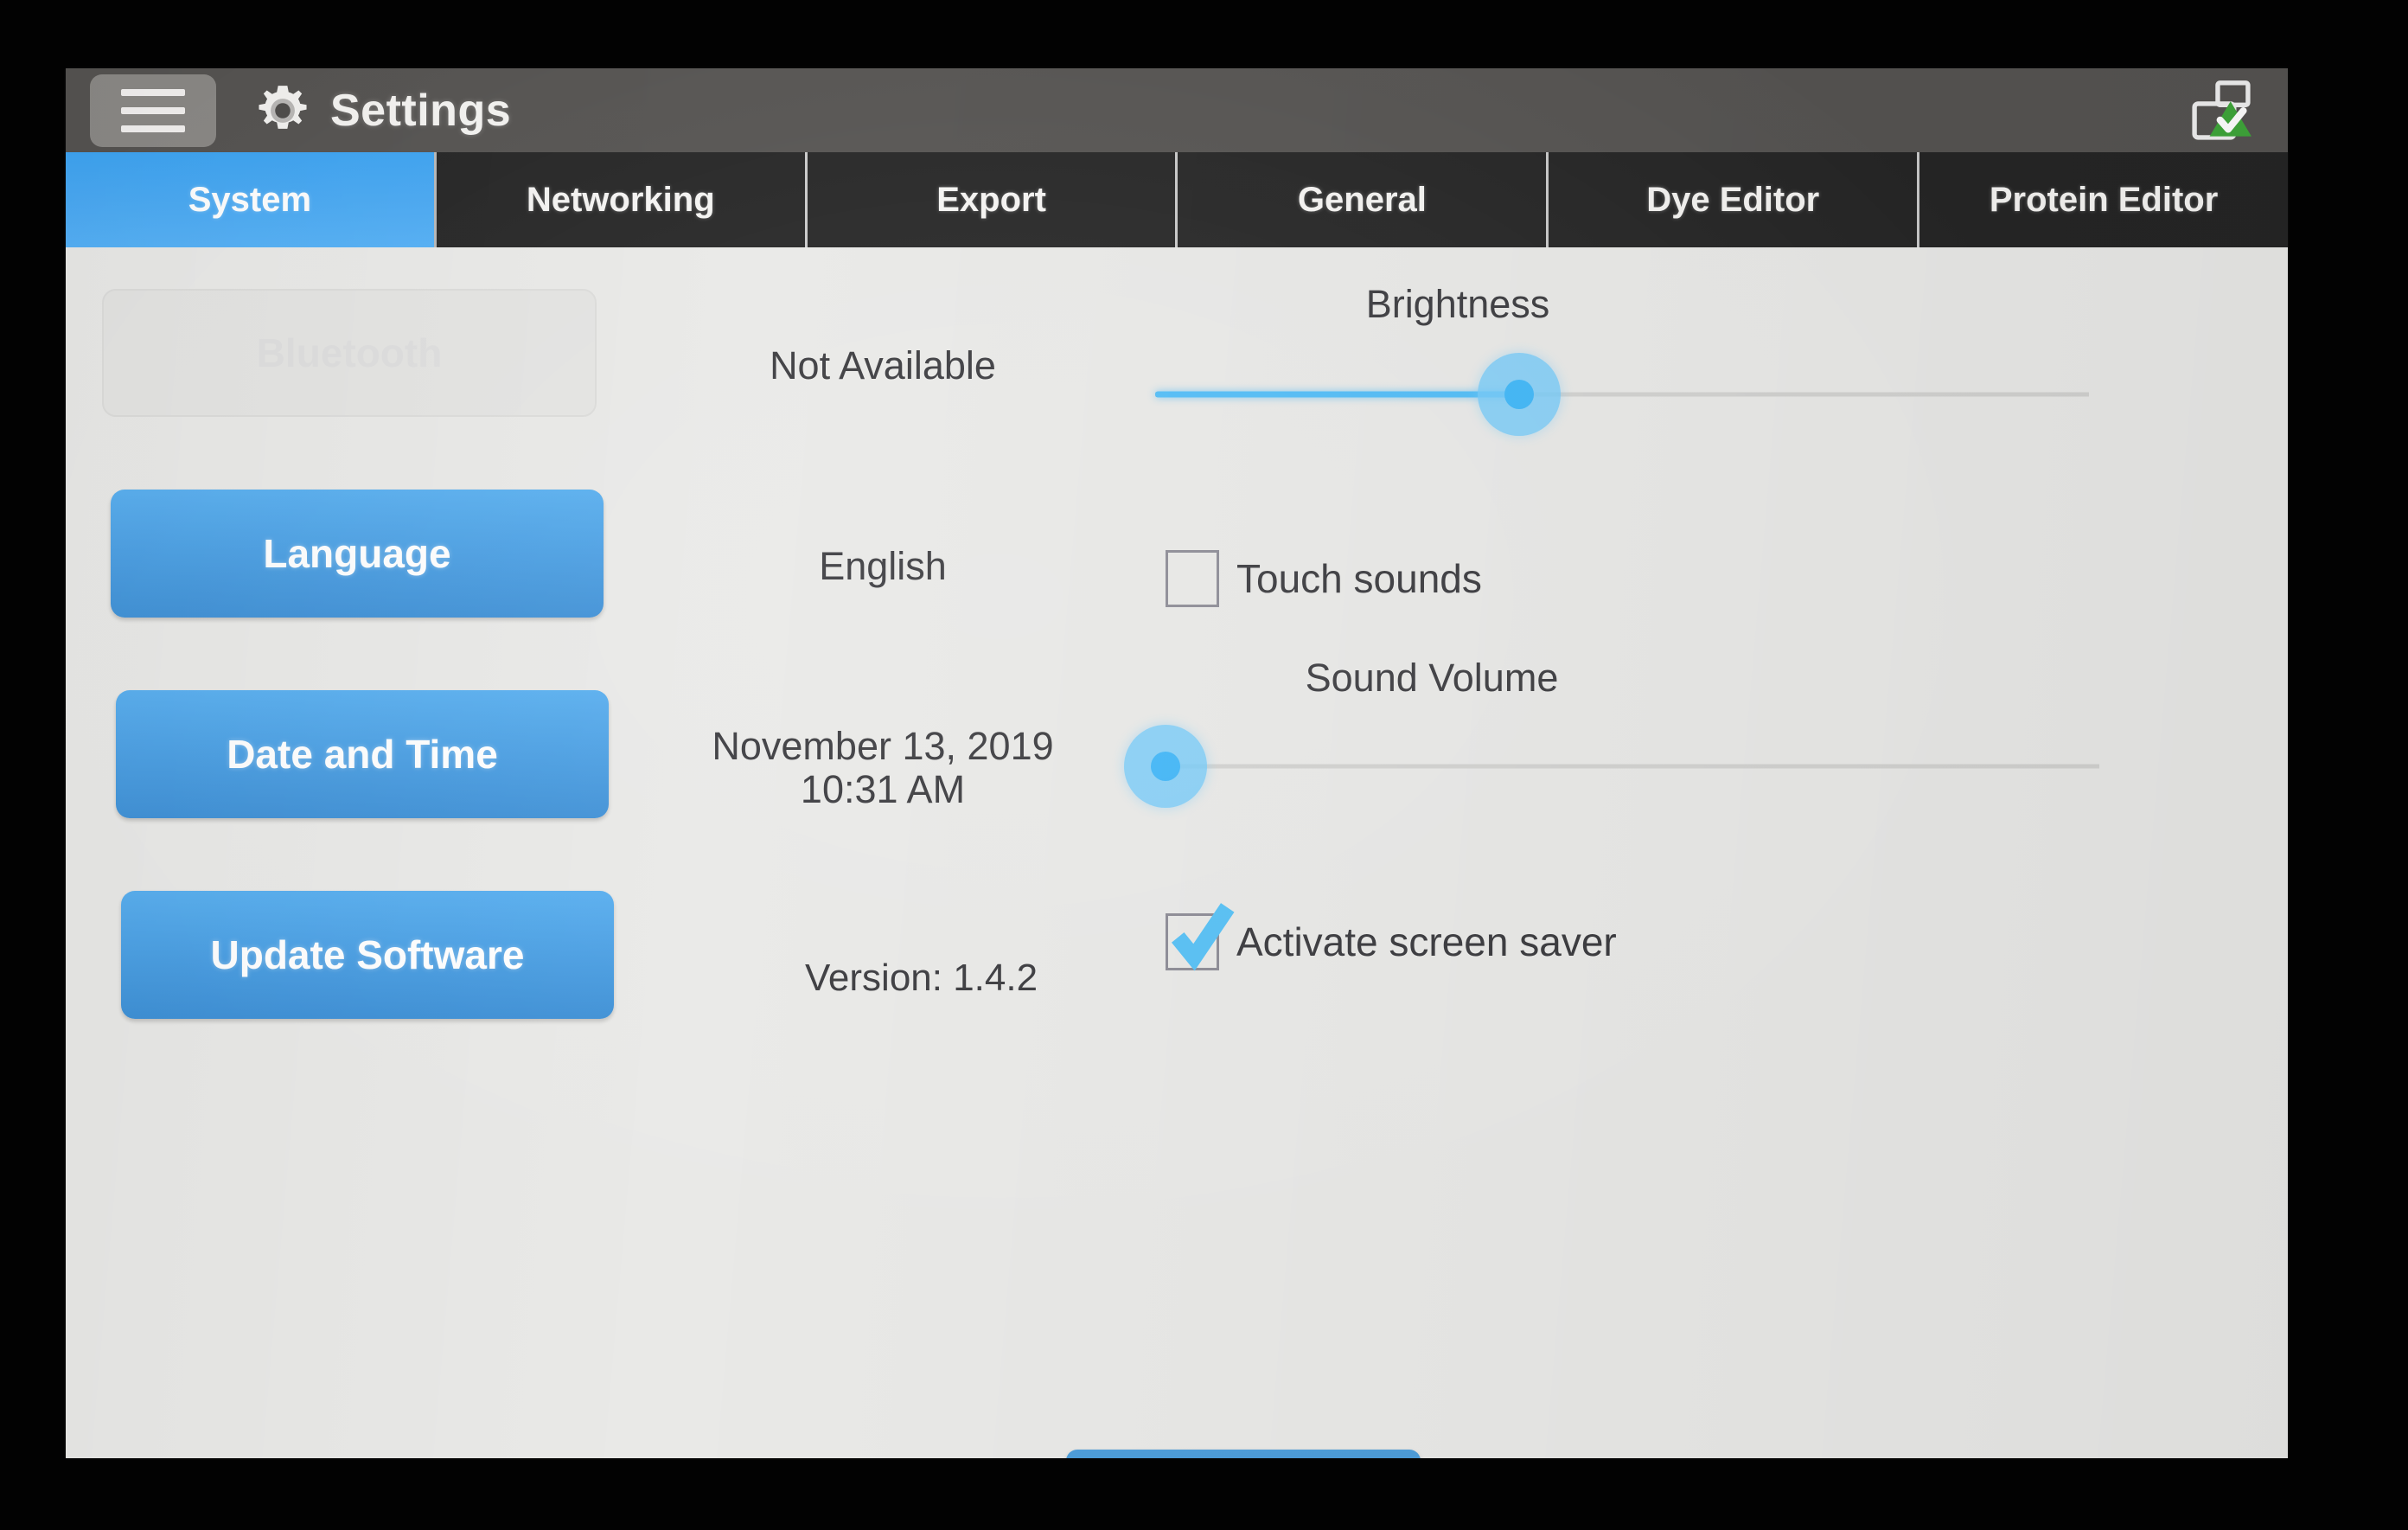 This screenshot has height=1530, width=2408. I want to click on tab-protein-editor: Protein Editor, so click(2103, 199).